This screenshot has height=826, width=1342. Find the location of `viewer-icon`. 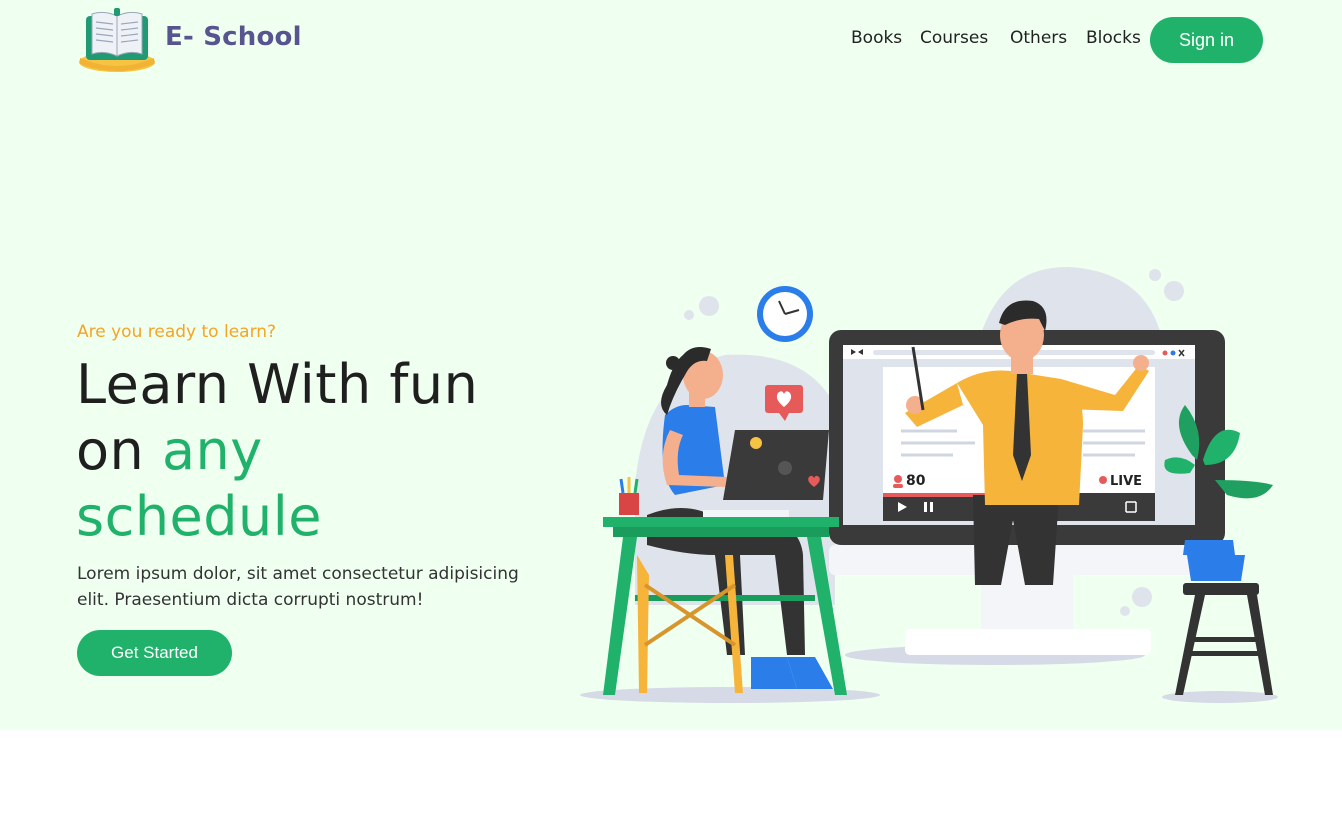

viewer-icon is located at coordinates (898, 479).